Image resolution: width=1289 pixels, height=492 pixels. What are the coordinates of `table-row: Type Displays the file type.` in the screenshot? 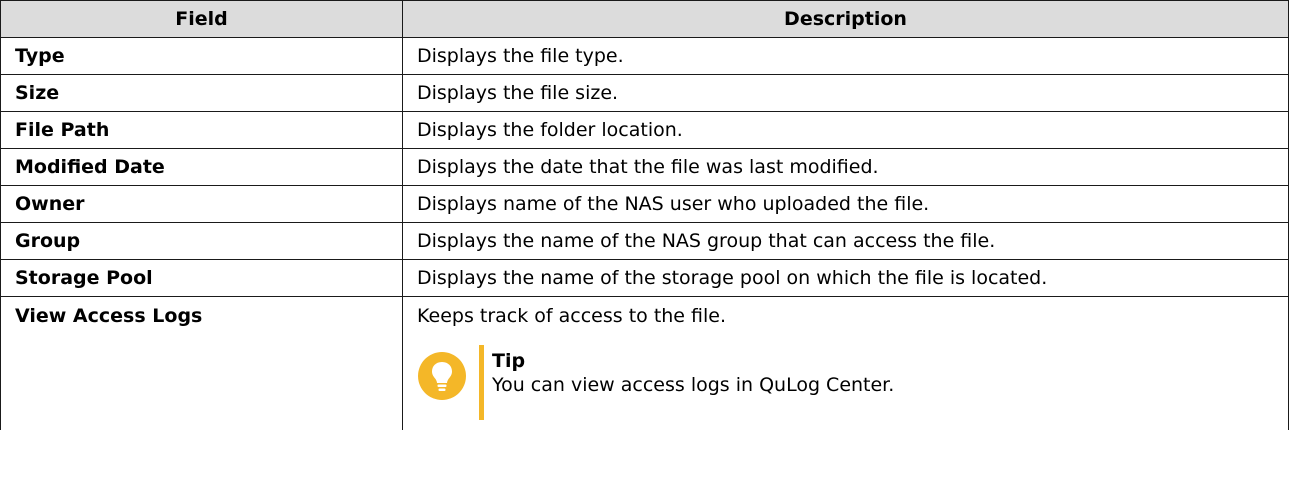 It's located at (644, 56).